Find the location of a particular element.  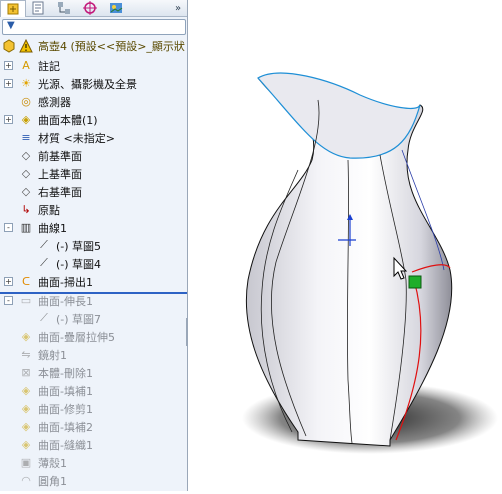

feature-label: 圓角1 is located at coordinates (52, 481).